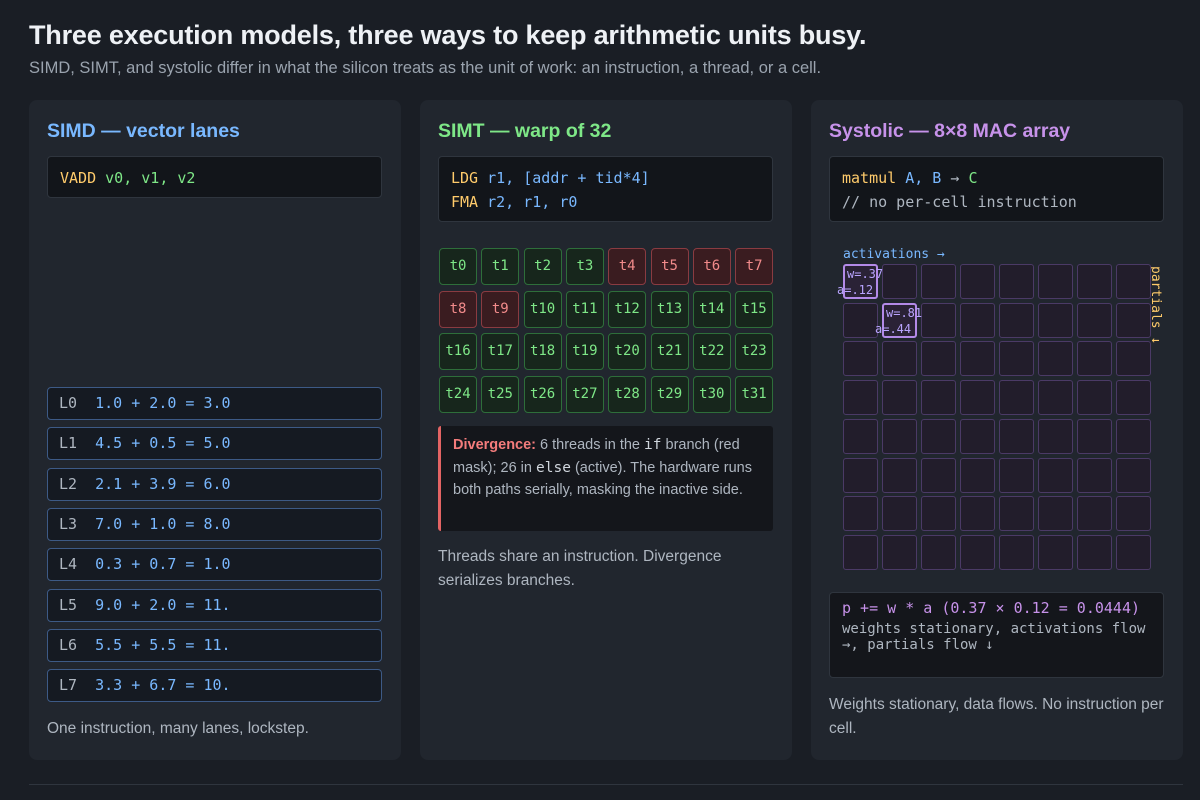 The width and height of the screenshot is (1200, 800). What do you see at coordinates (465, 178) in the screenshot?
I see `simt-opcode-ldg: LDG` at bounding box center [465, 178].